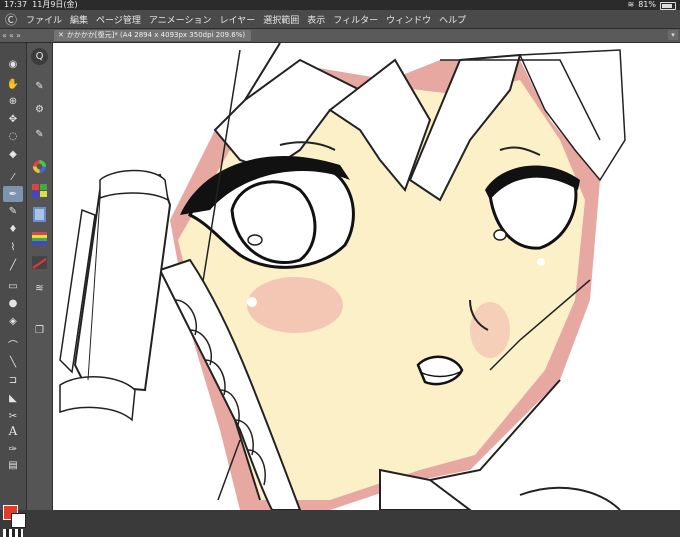 This screenshot has height=537, width=680. I want to click on quick-access-icon: Q, so click(39, 56).